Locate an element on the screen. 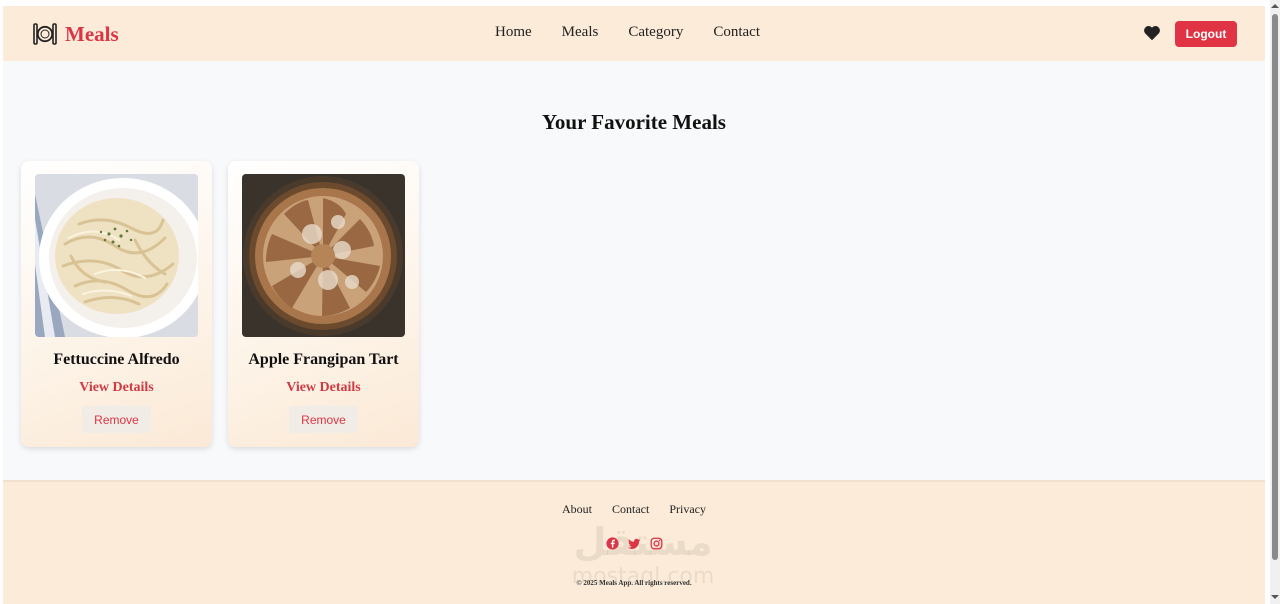 The height and width of the screenshot is (604, 1280). page-title: Your Favorite Meals is located at coordinates (634, 122).